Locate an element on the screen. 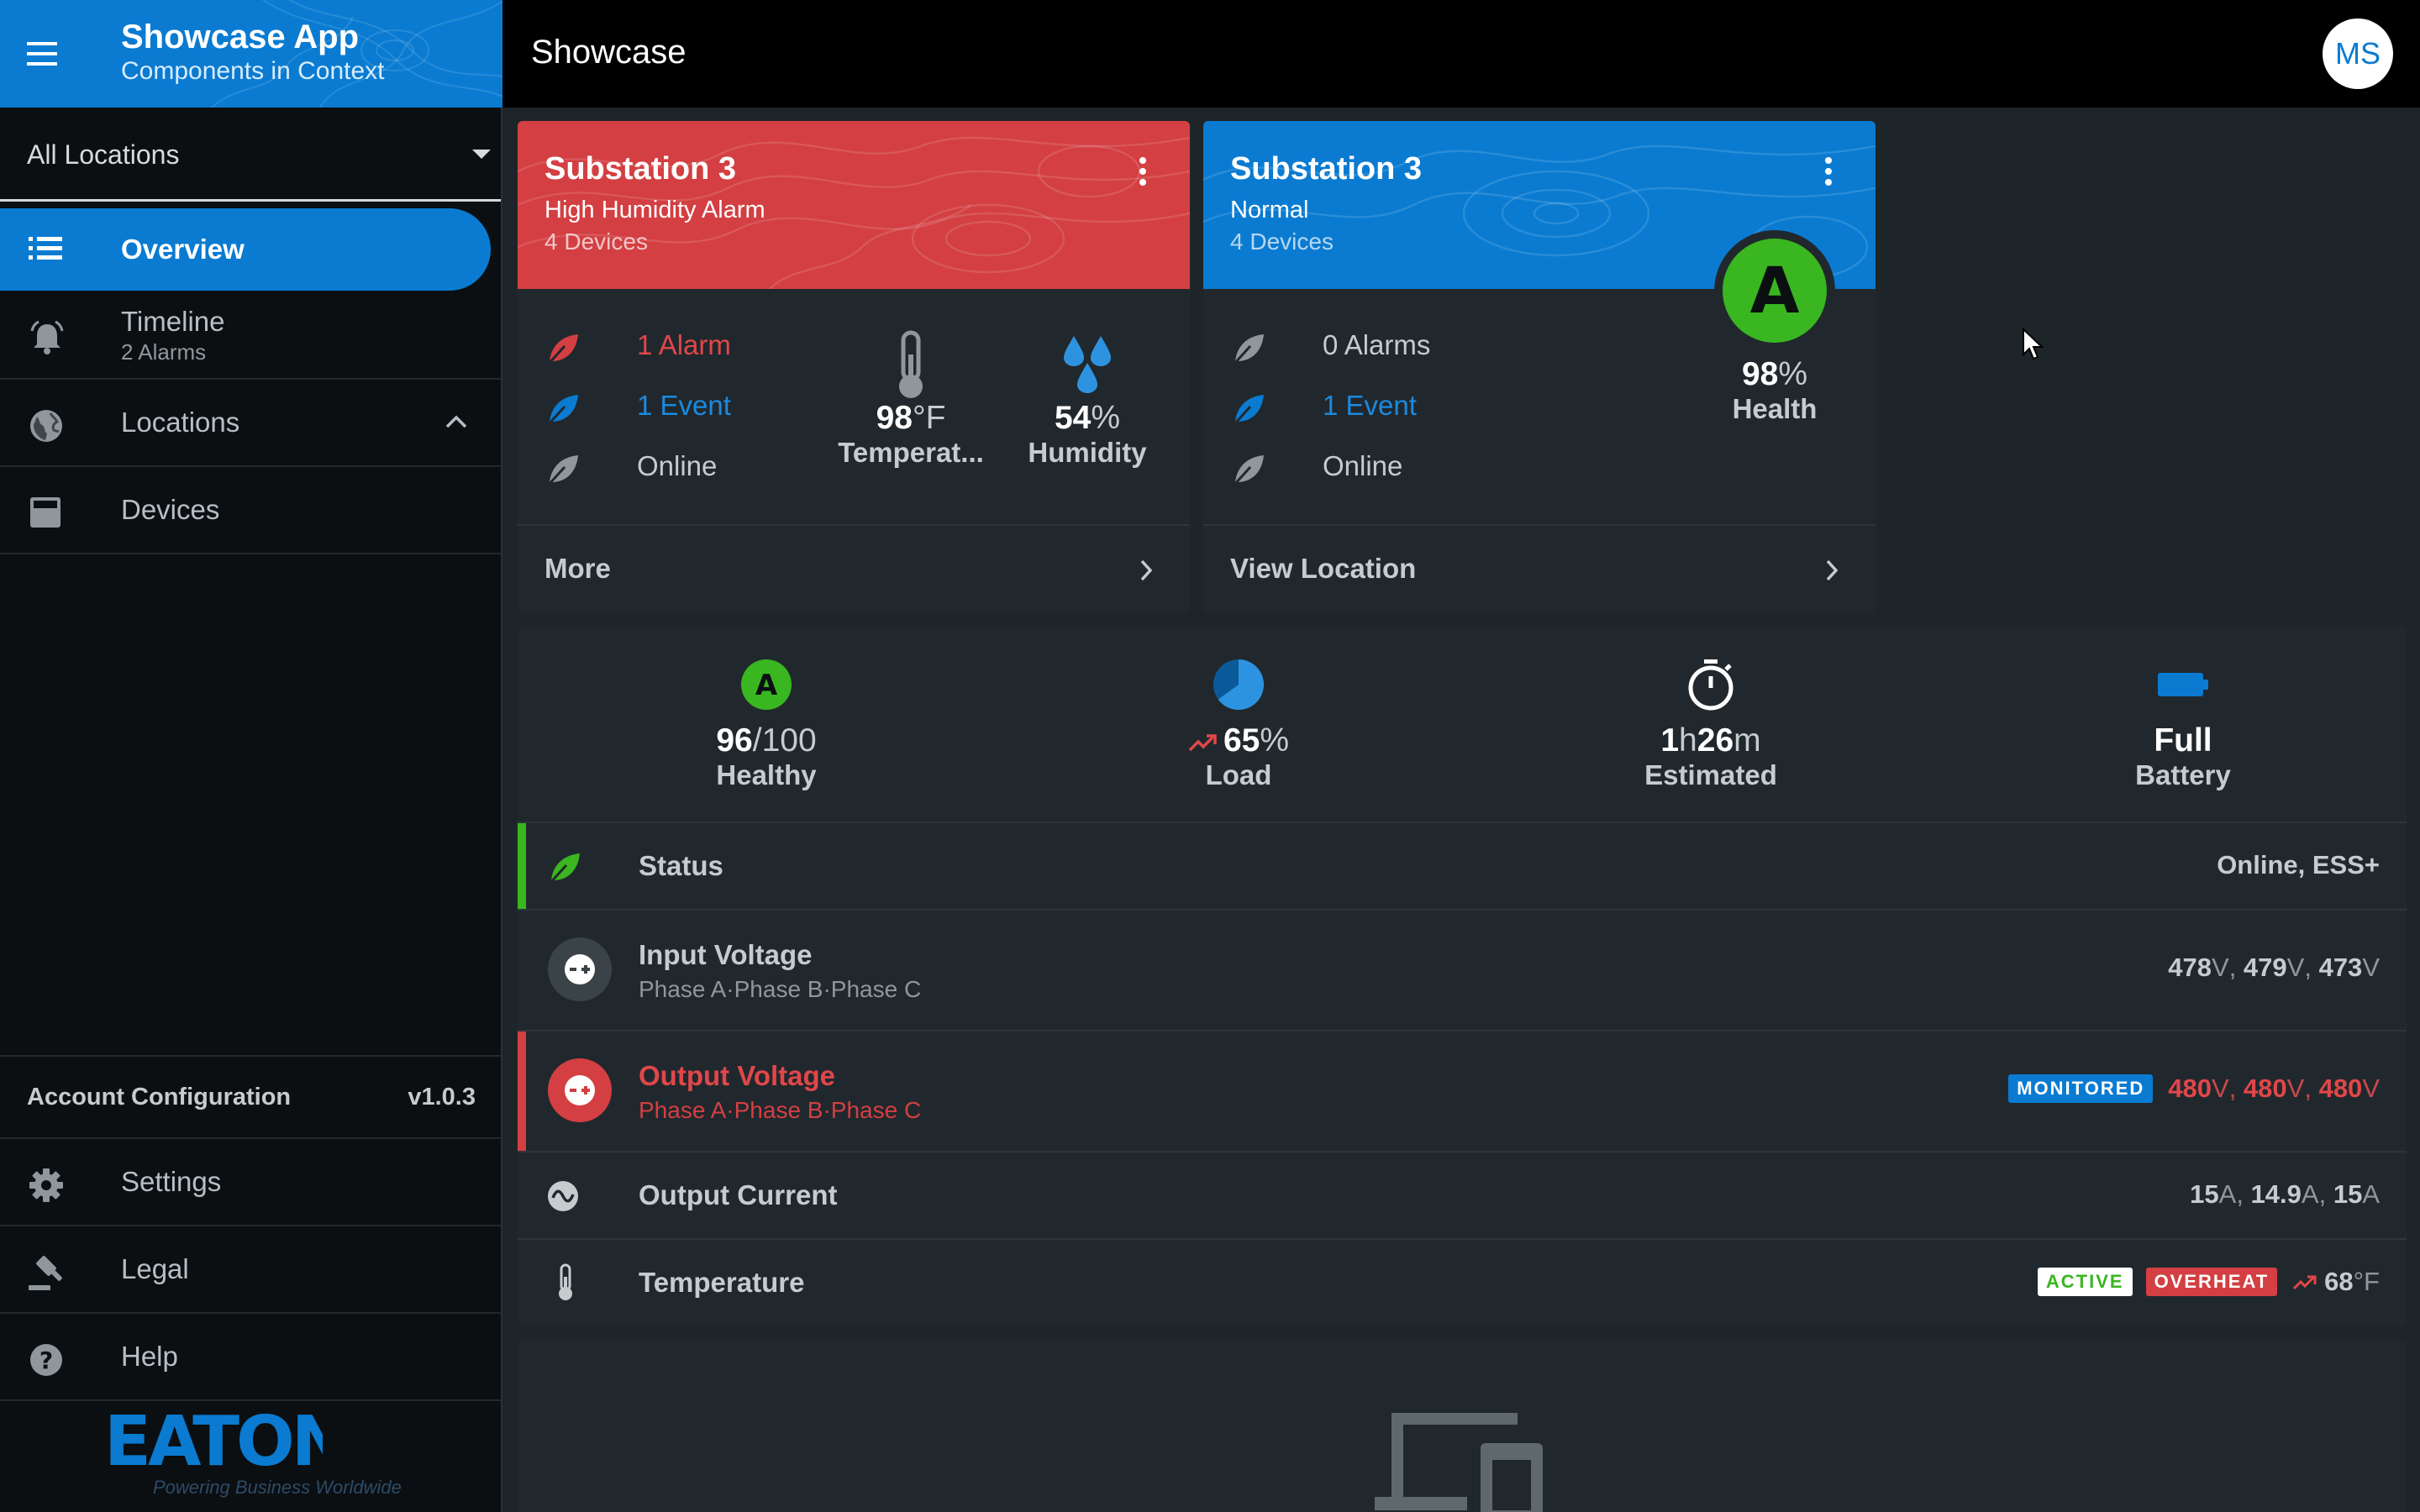 The height and width of the screenshot is (1512, 2420). kpi-load: 65% Load is located at coordinates (1239, 724).